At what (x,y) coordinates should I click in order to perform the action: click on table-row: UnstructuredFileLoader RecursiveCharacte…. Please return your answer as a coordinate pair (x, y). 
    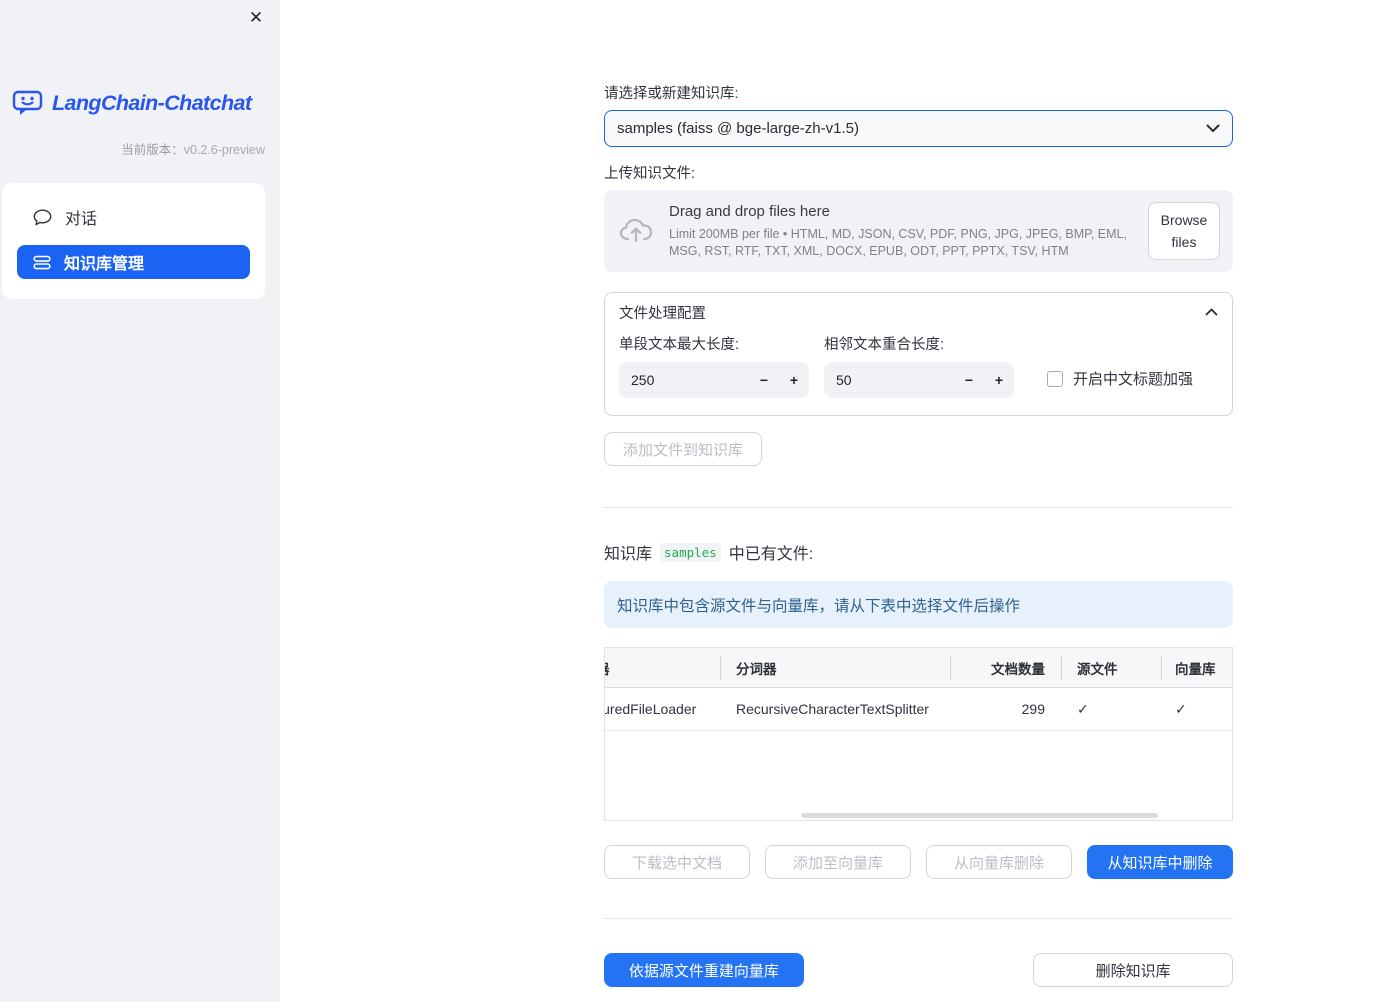
    Looking at the image, I should click on (918, 709).